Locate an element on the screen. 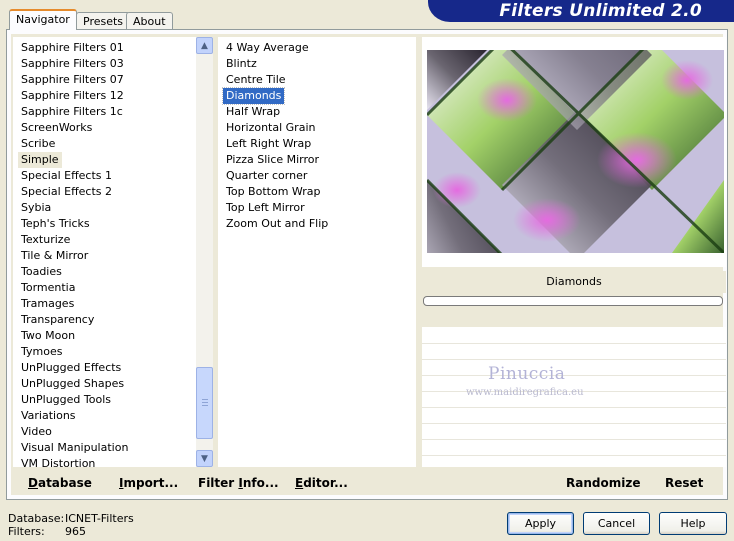 This screenshot has width=734, height=541. filter-name-strip: Diamonds is located at coordinates (574, 282).